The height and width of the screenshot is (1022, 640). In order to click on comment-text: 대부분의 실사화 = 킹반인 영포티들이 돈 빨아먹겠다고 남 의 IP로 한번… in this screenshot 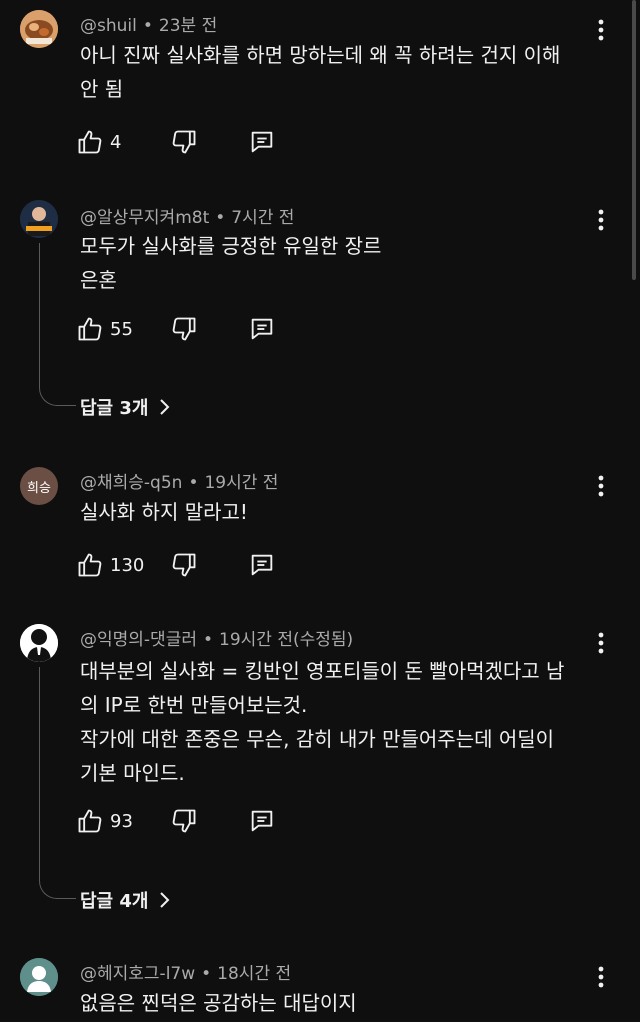, I will do `click(340, 722)`.